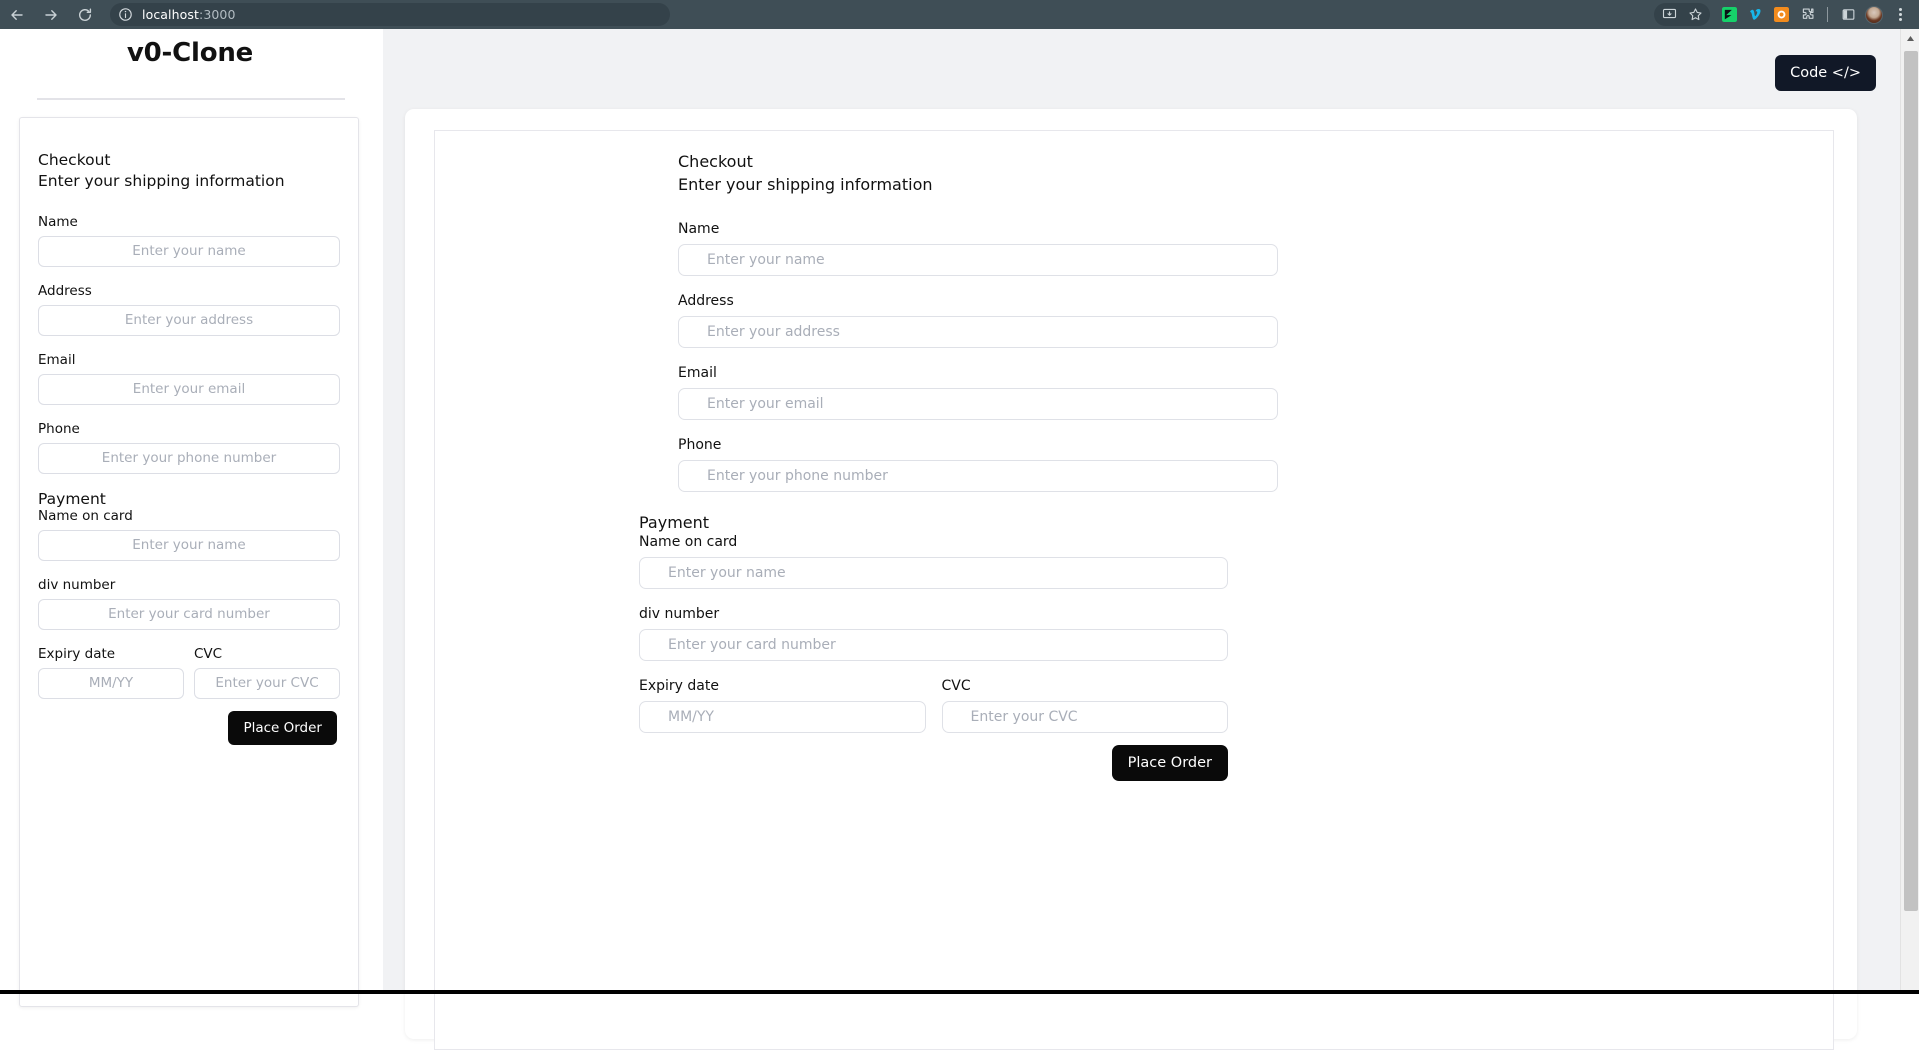  What do you see at coordinates (267, 654) in the screenshot?
I see `sidebar-label-cvc: CVC` at bounding box center [267, 654].